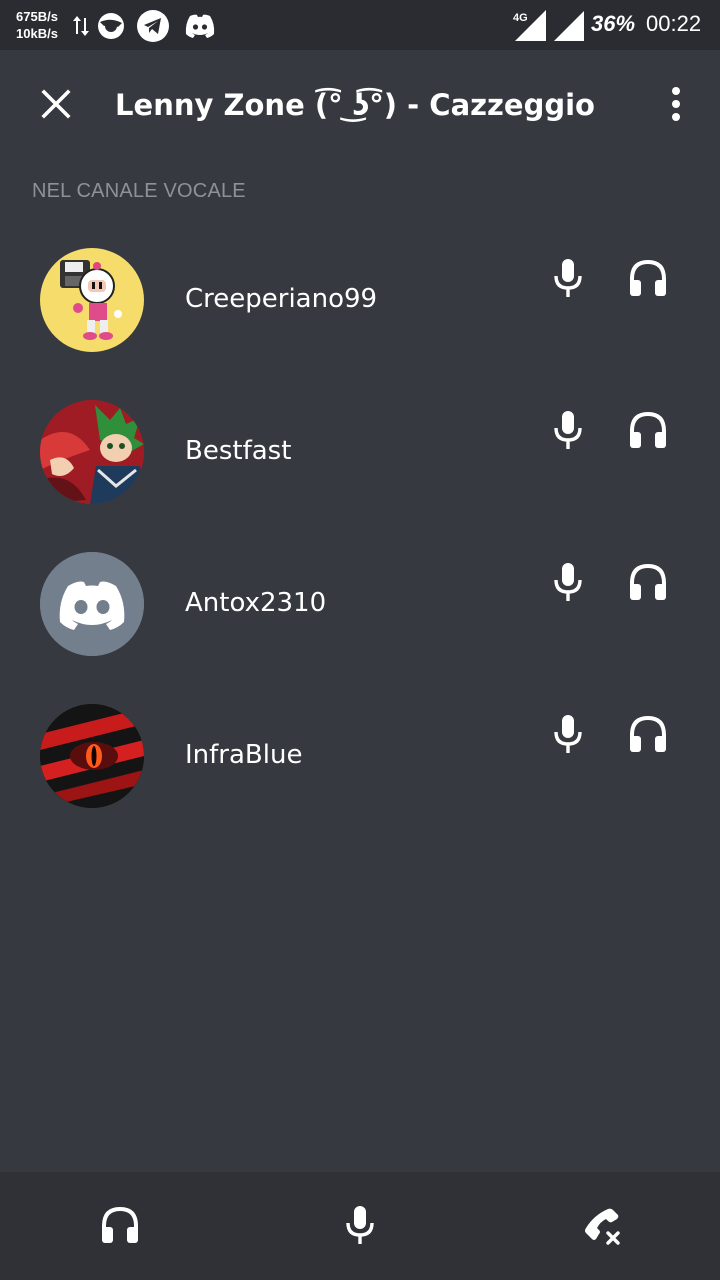 The image size is (720, 1280). What do you see at coordinates (200, 28) in the screenshot?
I see `discord-icon` at bounding box center [200, 28].